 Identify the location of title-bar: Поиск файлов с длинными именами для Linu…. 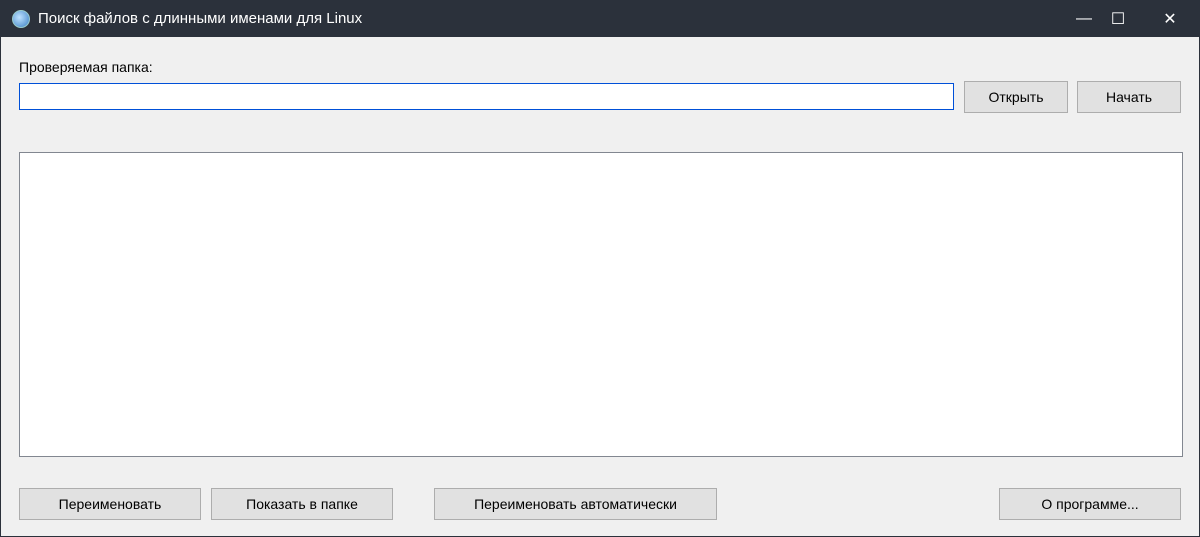
(600, 19).